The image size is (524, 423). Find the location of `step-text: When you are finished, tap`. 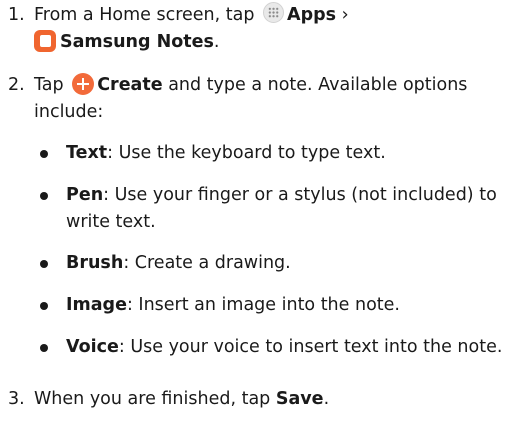

step-text: When you are finished, tap is located at coordinates (152, 399).